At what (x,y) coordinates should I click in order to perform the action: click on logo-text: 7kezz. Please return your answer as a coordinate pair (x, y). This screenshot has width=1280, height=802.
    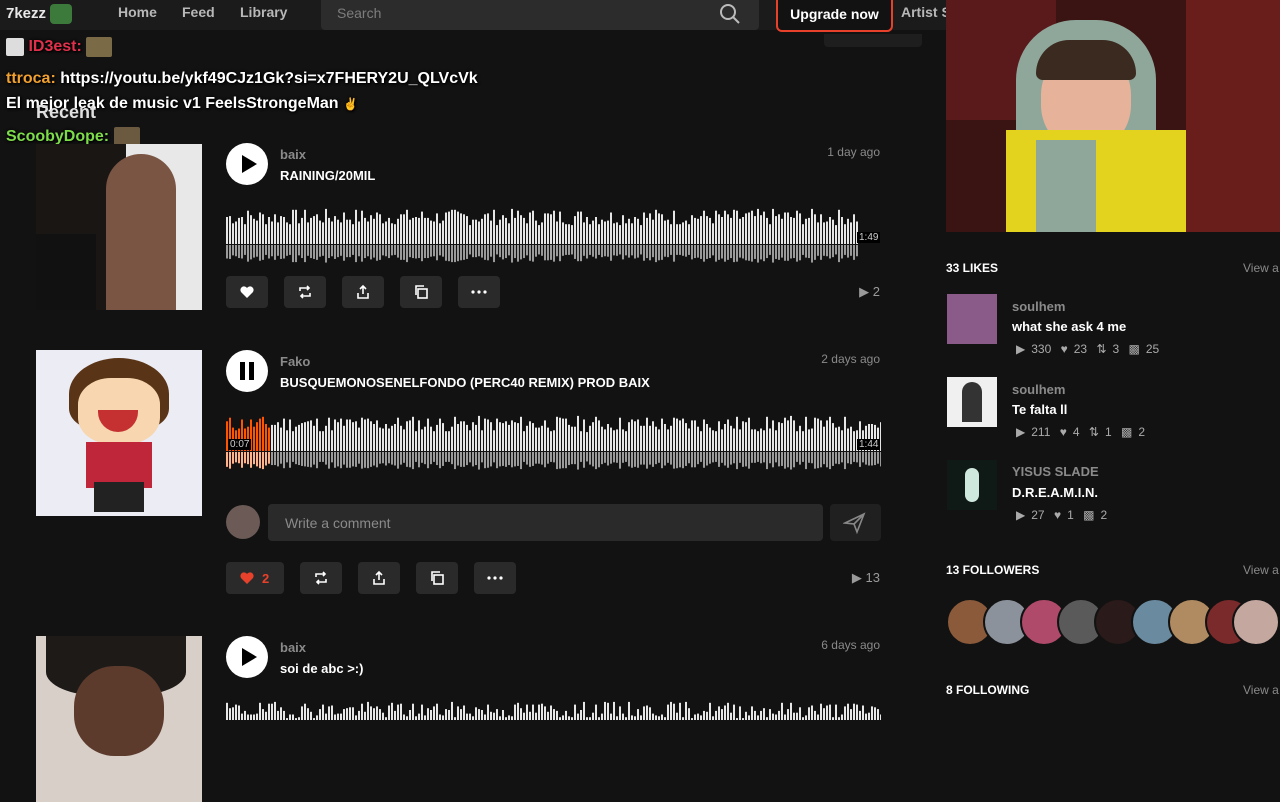
    Looking at the image, I should click on (26, 13).